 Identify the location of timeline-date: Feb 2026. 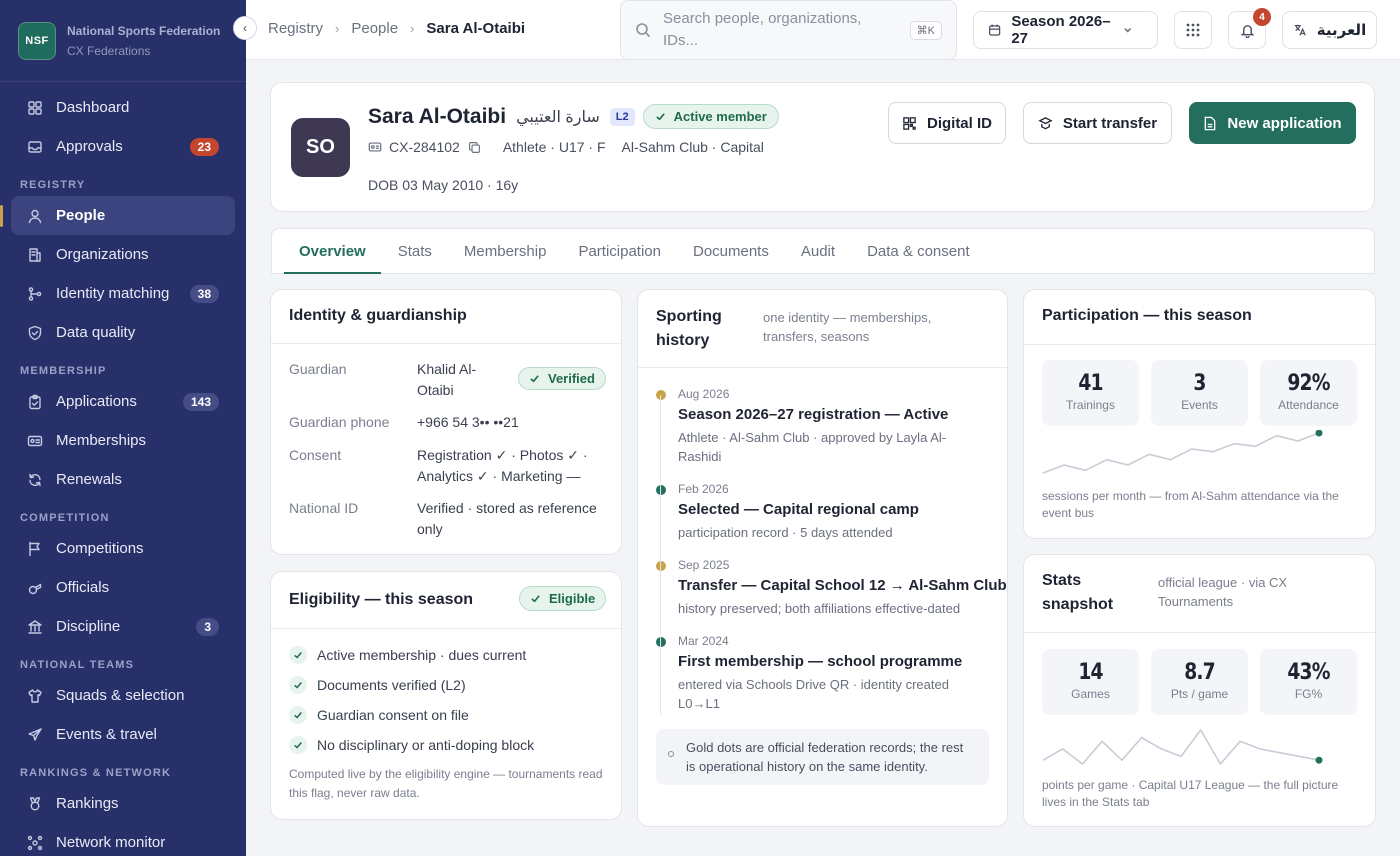
(703, 489).